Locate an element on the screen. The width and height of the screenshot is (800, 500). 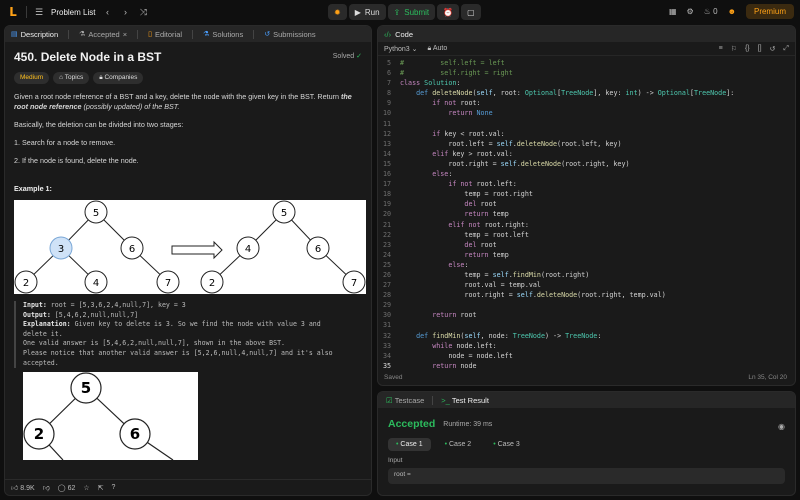
format-icon: ≡ is located at coordinates (721, 49).